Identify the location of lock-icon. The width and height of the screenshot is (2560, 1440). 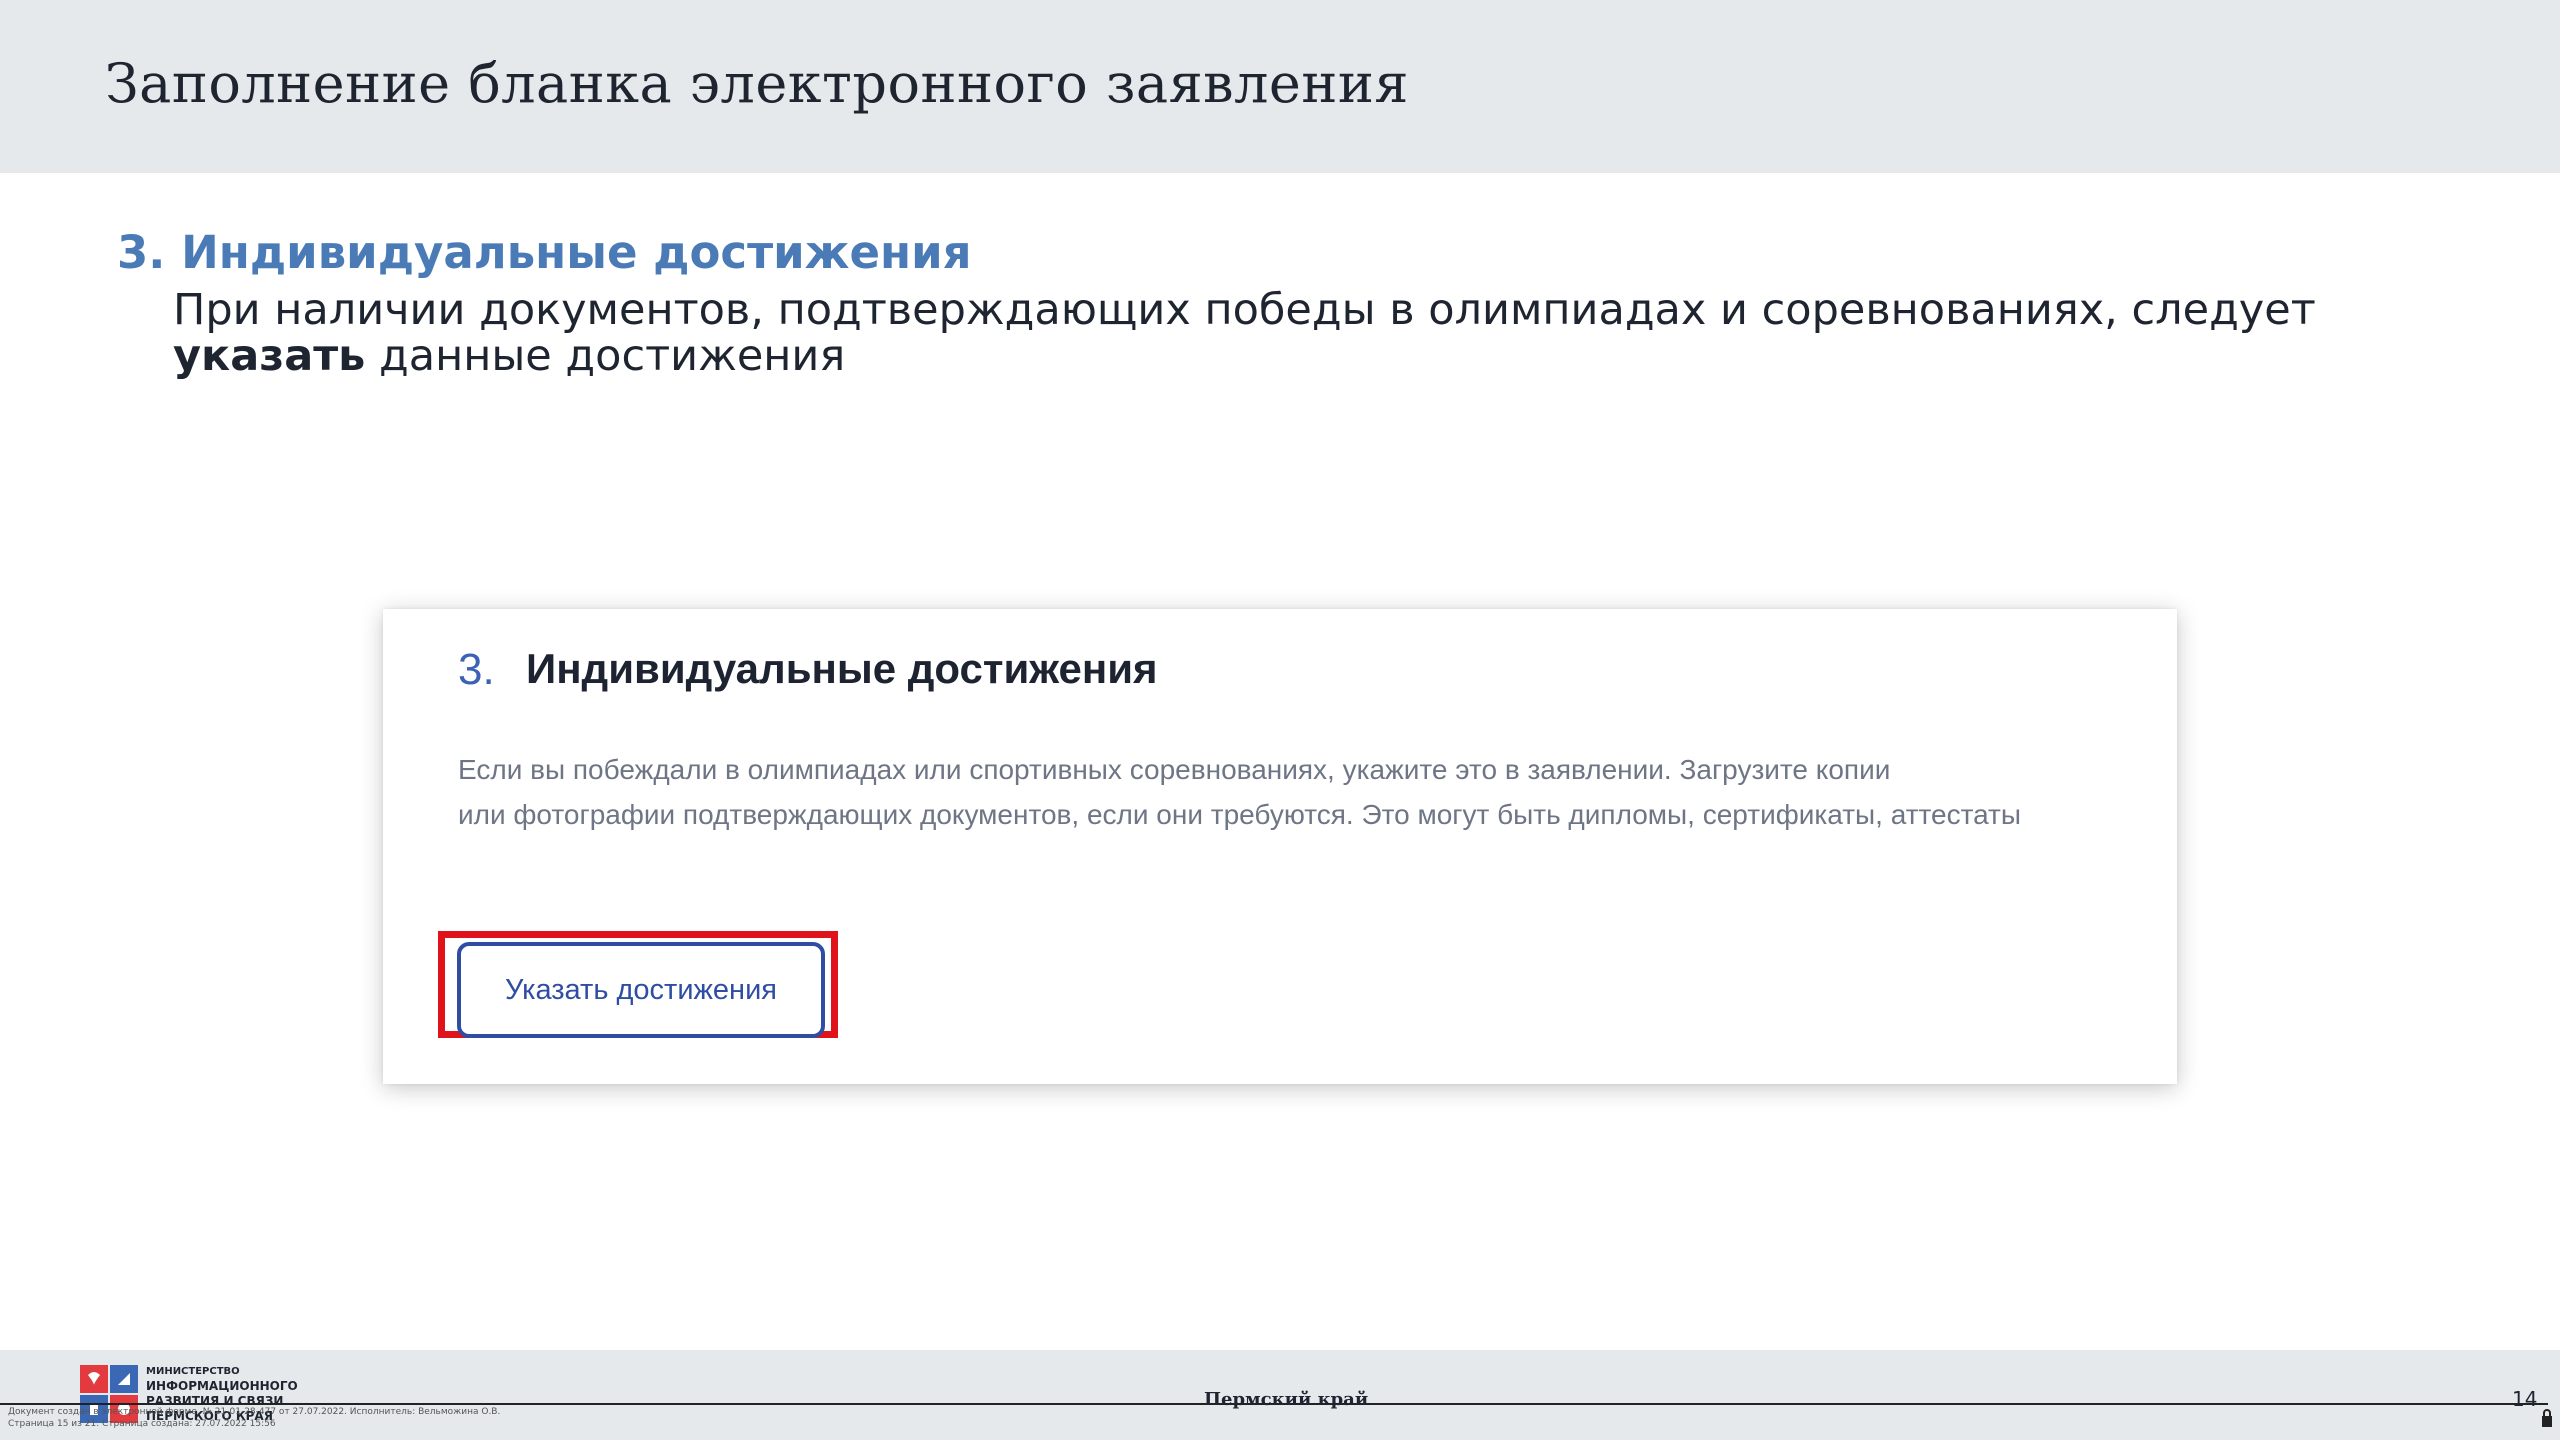
(2547, 1418).